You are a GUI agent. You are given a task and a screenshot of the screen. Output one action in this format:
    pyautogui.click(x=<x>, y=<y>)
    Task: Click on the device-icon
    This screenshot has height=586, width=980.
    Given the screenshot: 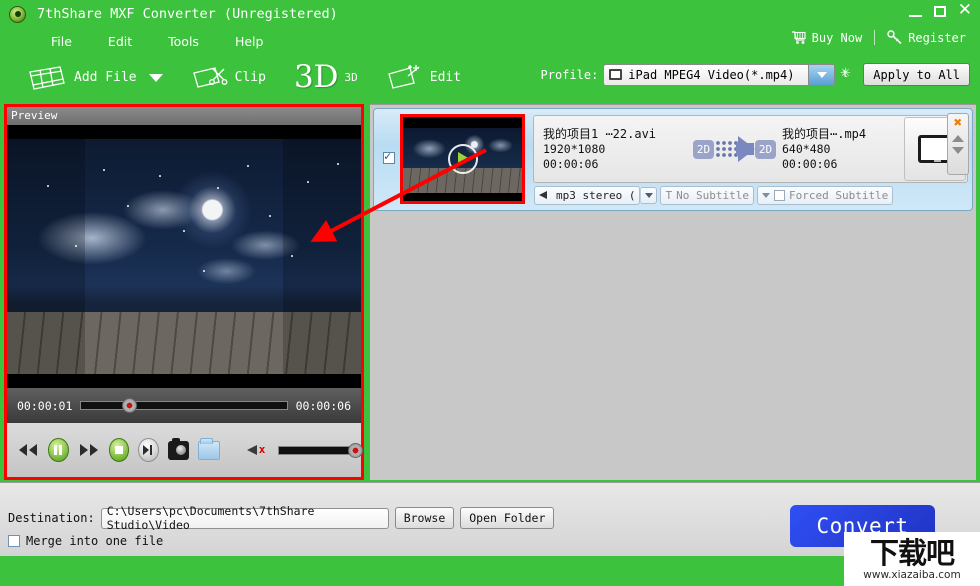 What is the action you would take?
    pyautogui.click(x=616, y=74)
    